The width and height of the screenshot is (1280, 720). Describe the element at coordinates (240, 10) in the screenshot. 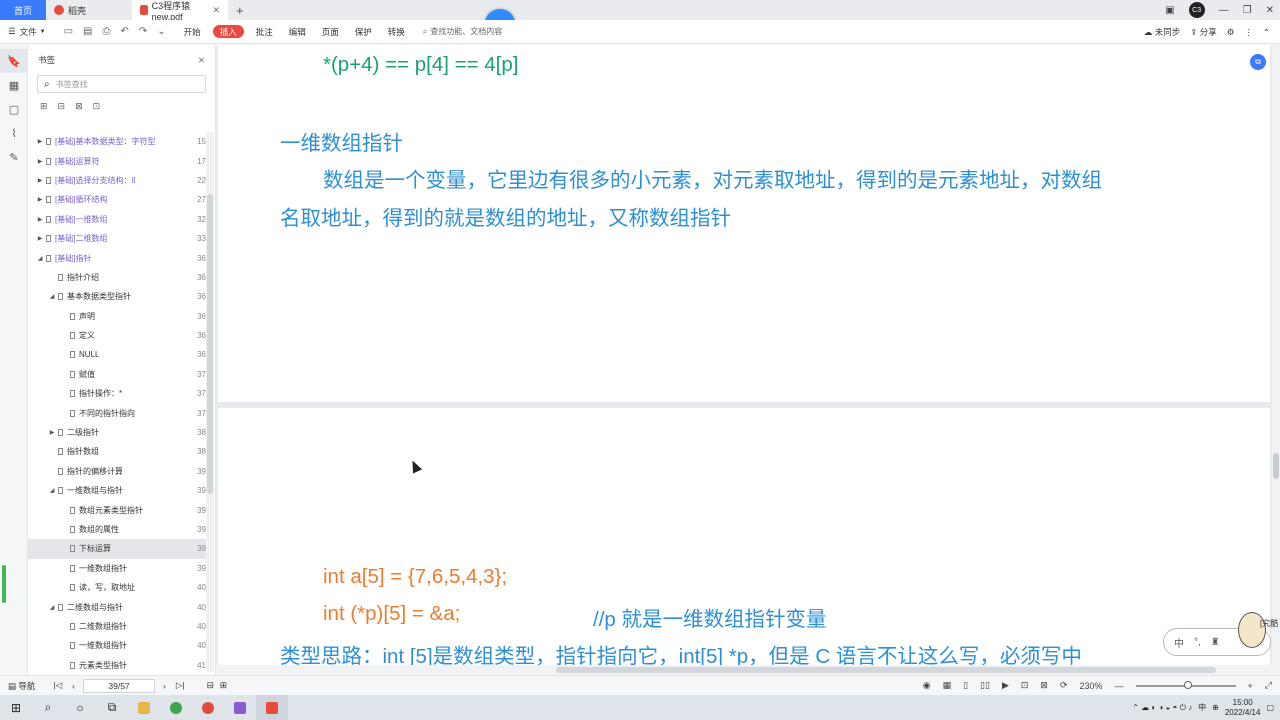

I see `new-tab-button: +` at that location.